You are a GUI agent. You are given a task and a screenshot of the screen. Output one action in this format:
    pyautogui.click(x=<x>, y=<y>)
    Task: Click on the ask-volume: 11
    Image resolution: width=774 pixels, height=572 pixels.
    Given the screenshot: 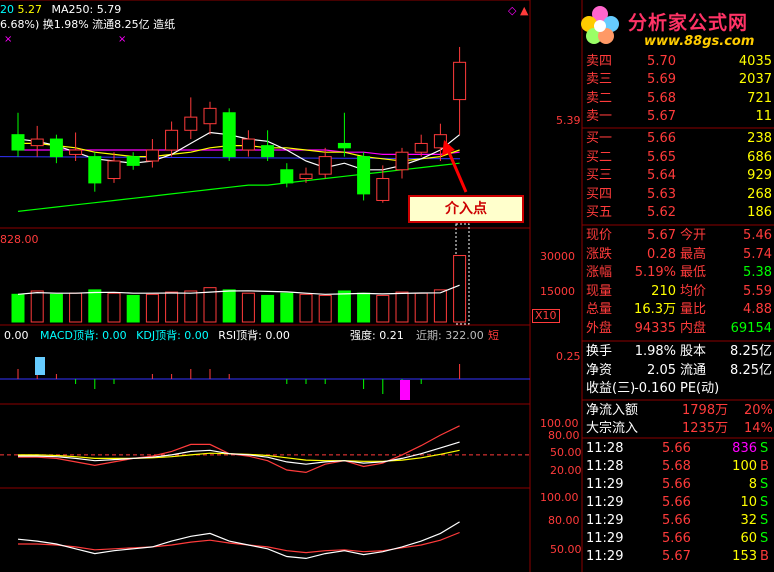 What is the action you would take?
    pyautogui.click(x=763, y=116)
    